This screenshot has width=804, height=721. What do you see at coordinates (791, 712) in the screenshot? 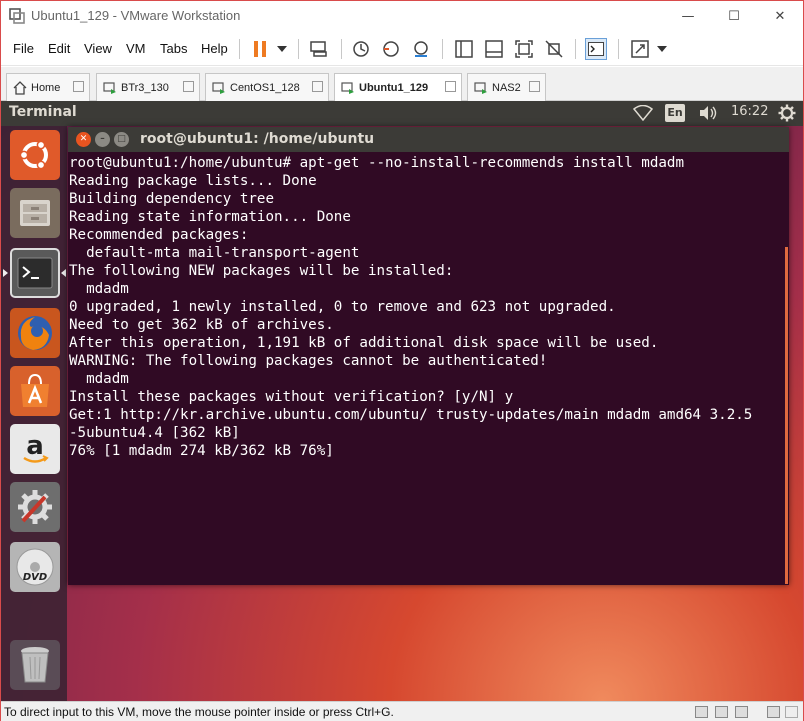
I see `resize-grip-icon` at bounding box center [791, 712].